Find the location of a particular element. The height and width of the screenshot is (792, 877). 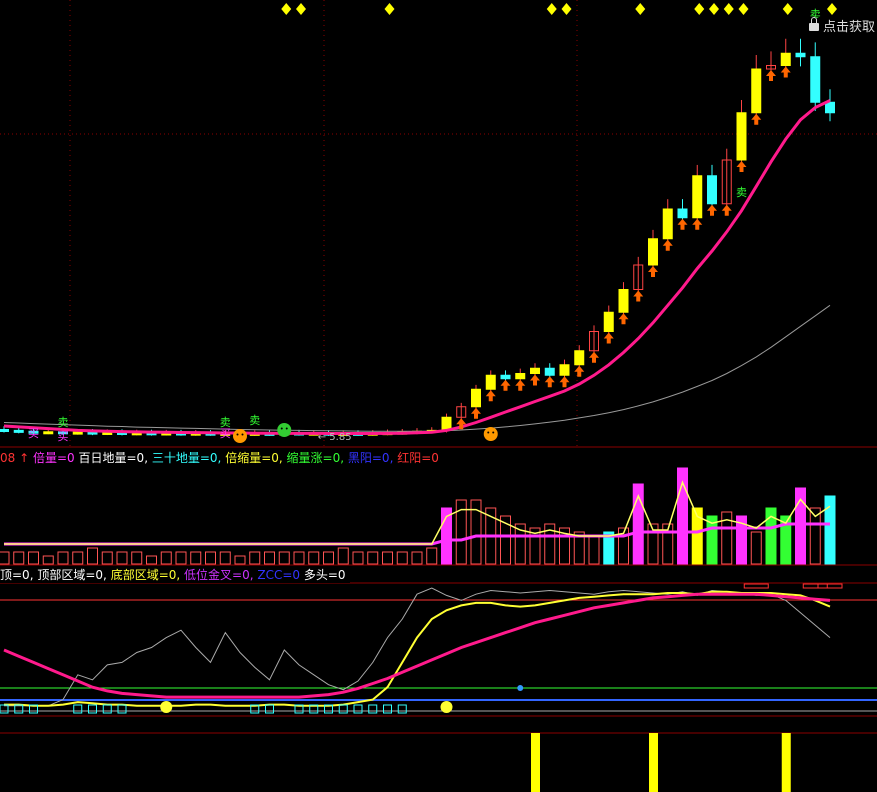

buy-signal-label: 买 is located at coordinates (33, 433).